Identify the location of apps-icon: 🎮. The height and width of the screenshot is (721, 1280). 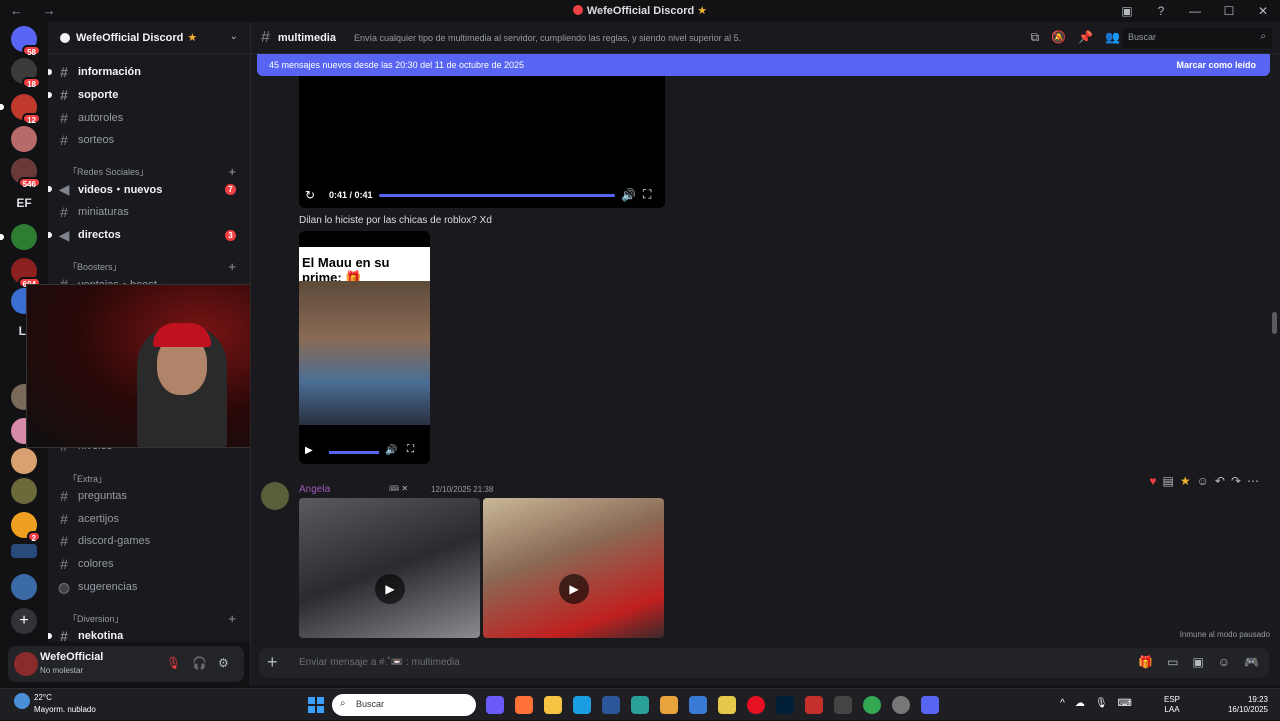
(1251, 662).